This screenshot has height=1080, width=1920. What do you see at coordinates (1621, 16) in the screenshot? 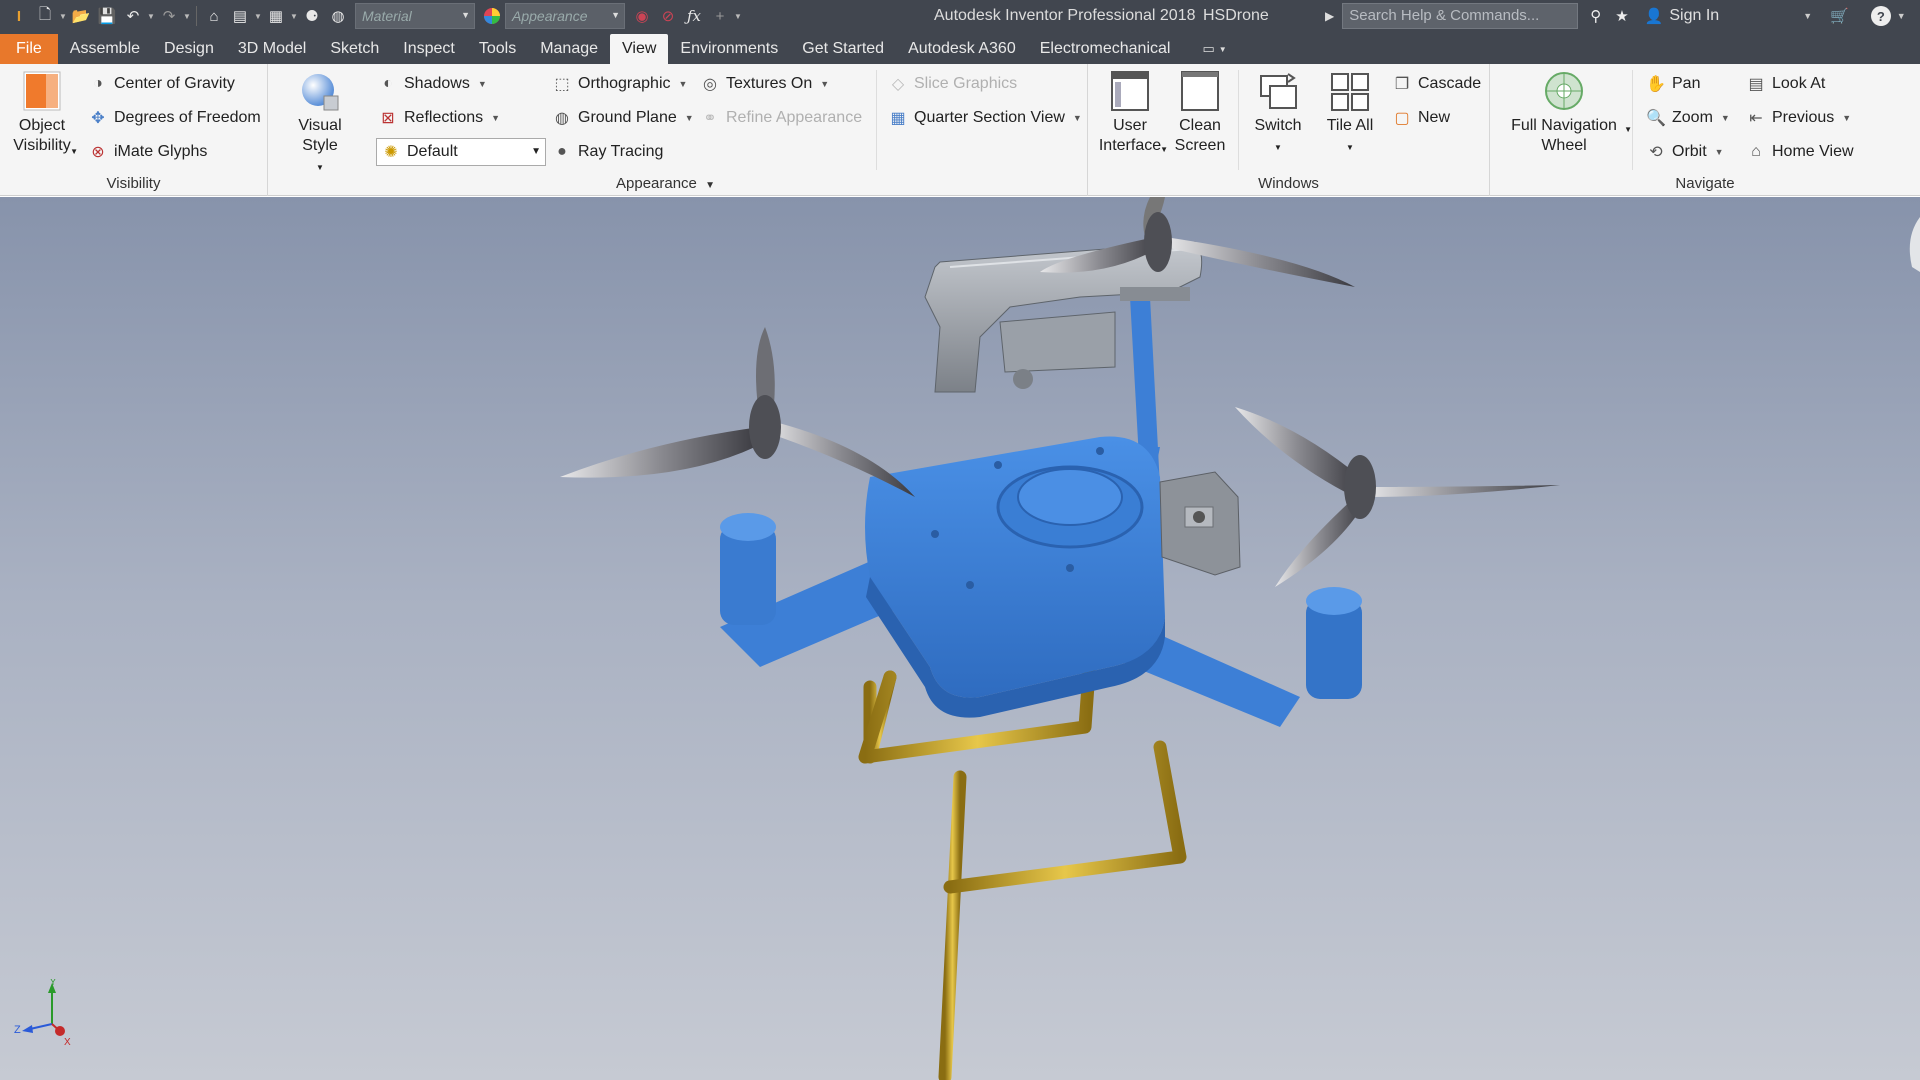
I see `star-icon: ★` at bounding box center [1621, 16].